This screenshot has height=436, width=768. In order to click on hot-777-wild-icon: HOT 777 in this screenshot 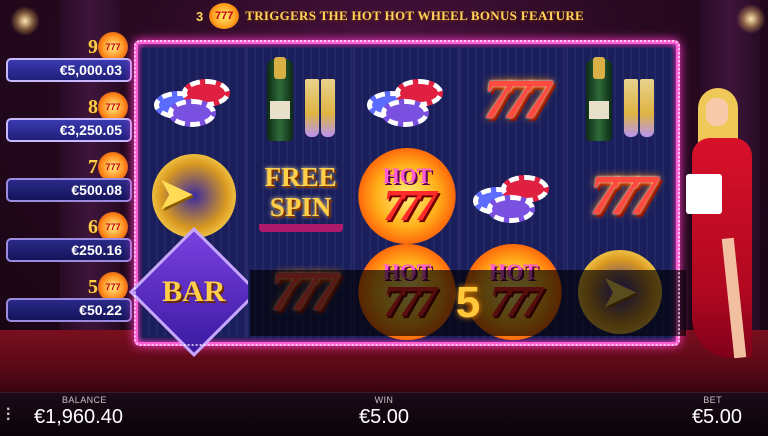, I will do `click(407, 196)`.